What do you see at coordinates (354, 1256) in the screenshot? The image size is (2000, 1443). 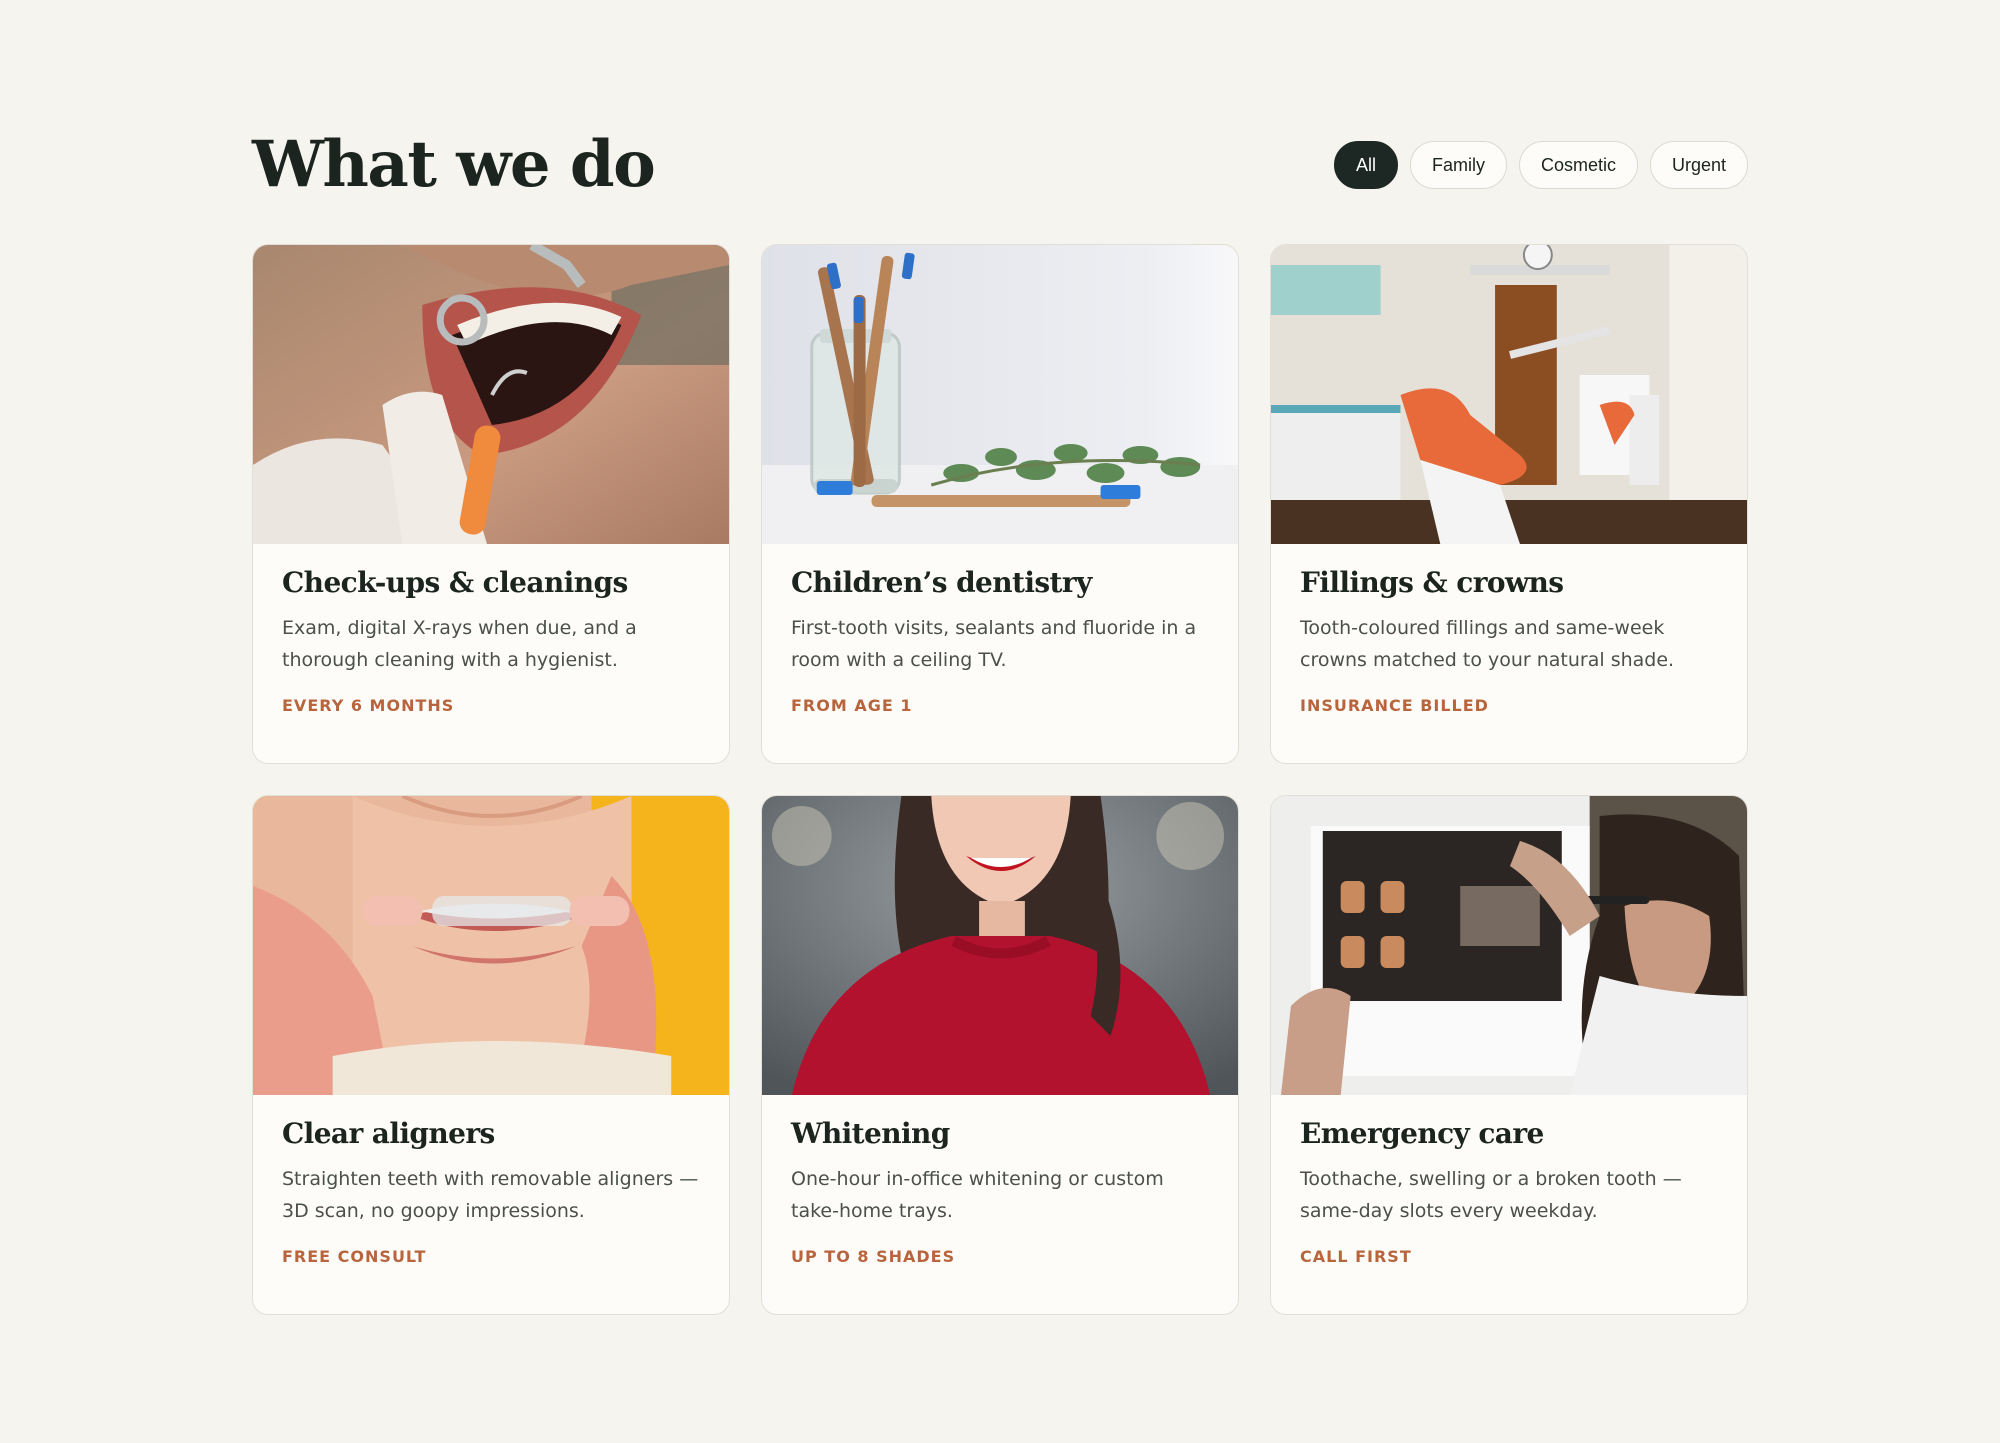 I see `card-tag: FREE CONSULT` at bounding box center [354, 1256].